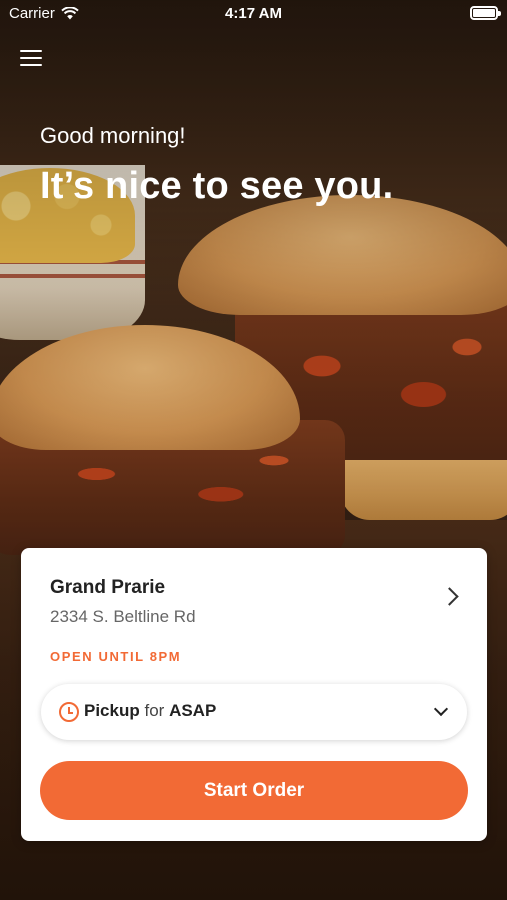 The width and height of the screenshot is (507, 900). I want to click on chevron-right-icon, so click(450, 597).